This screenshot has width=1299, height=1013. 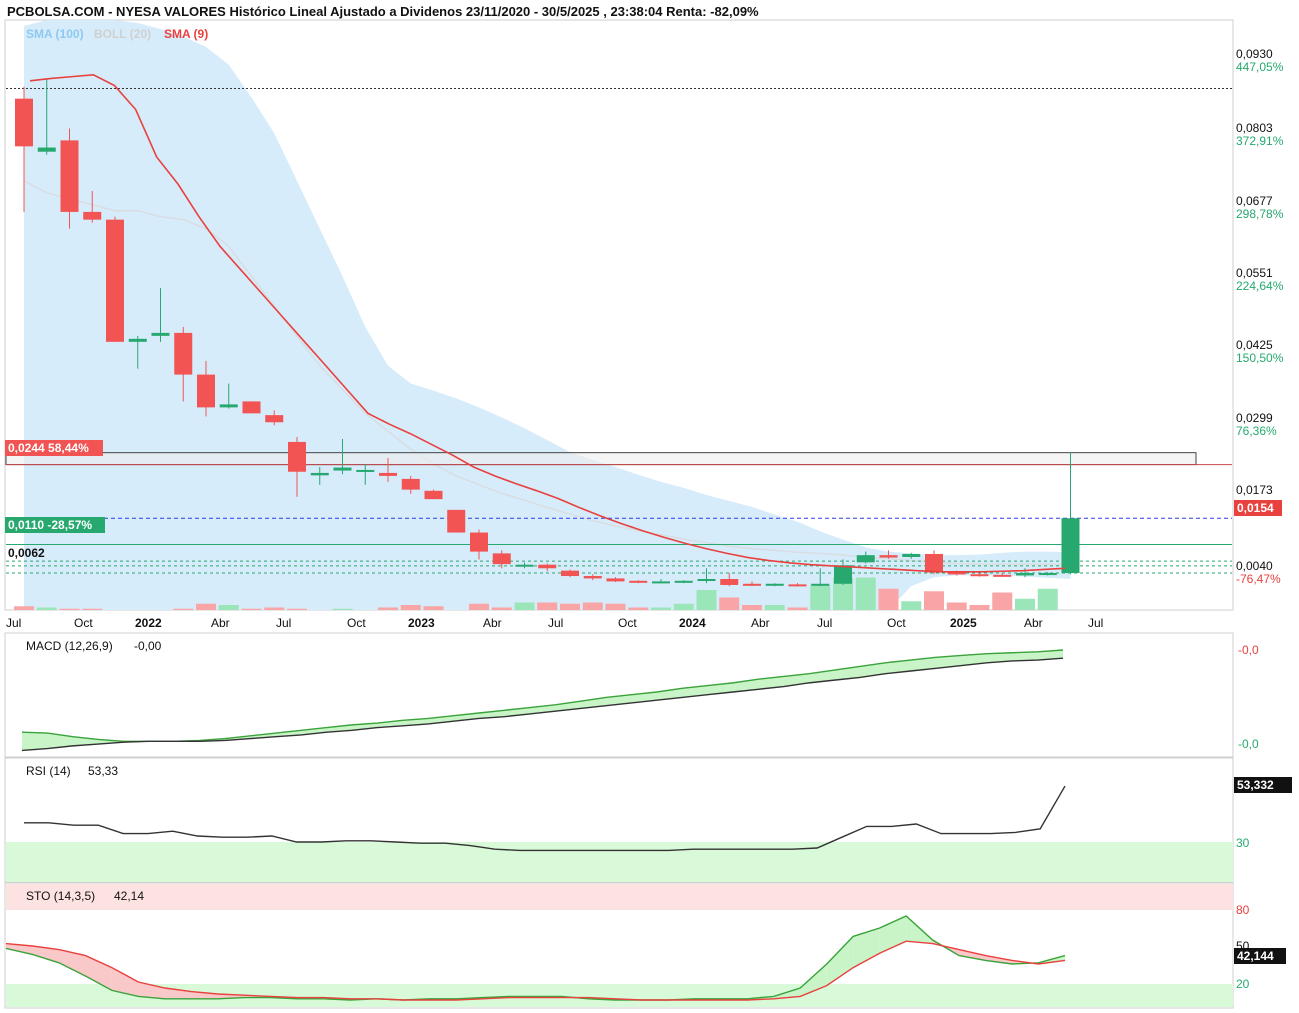 I want to click on y-tick-pct-5: 76,36%, so click(x=1256, y=431).